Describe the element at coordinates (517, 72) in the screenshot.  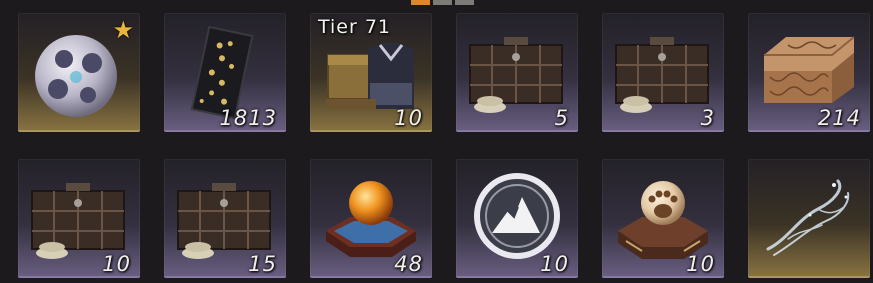
I see `inventory-slot-supply-crate: 5` at that location.